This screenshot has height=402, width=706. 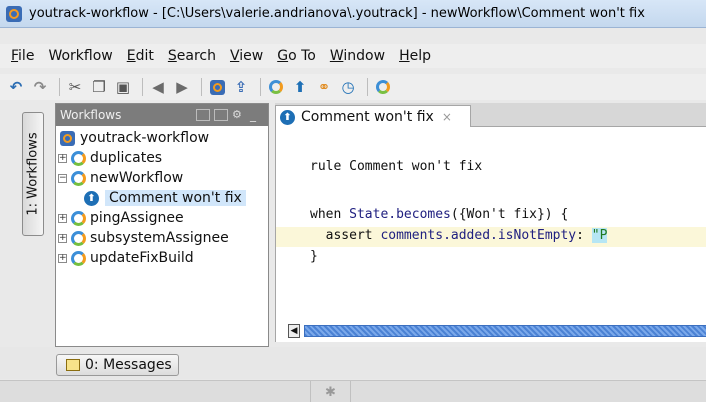 I want to click on tree-node: + pingAssignee, so click(x=162, y=218).